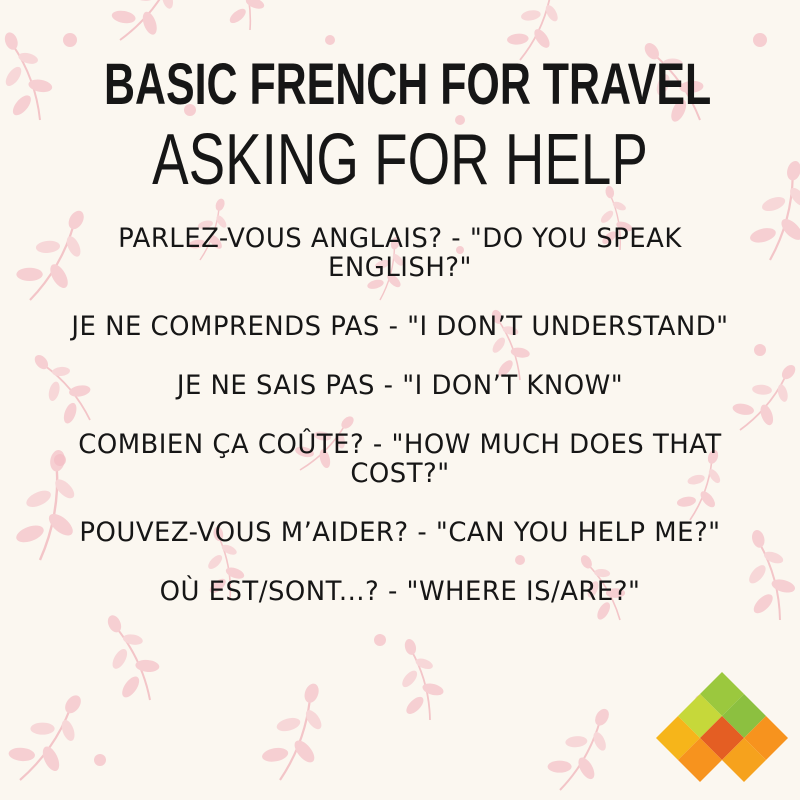  I want to click on page-subtitle: ASKING FOR HELP, so click(400, 160).